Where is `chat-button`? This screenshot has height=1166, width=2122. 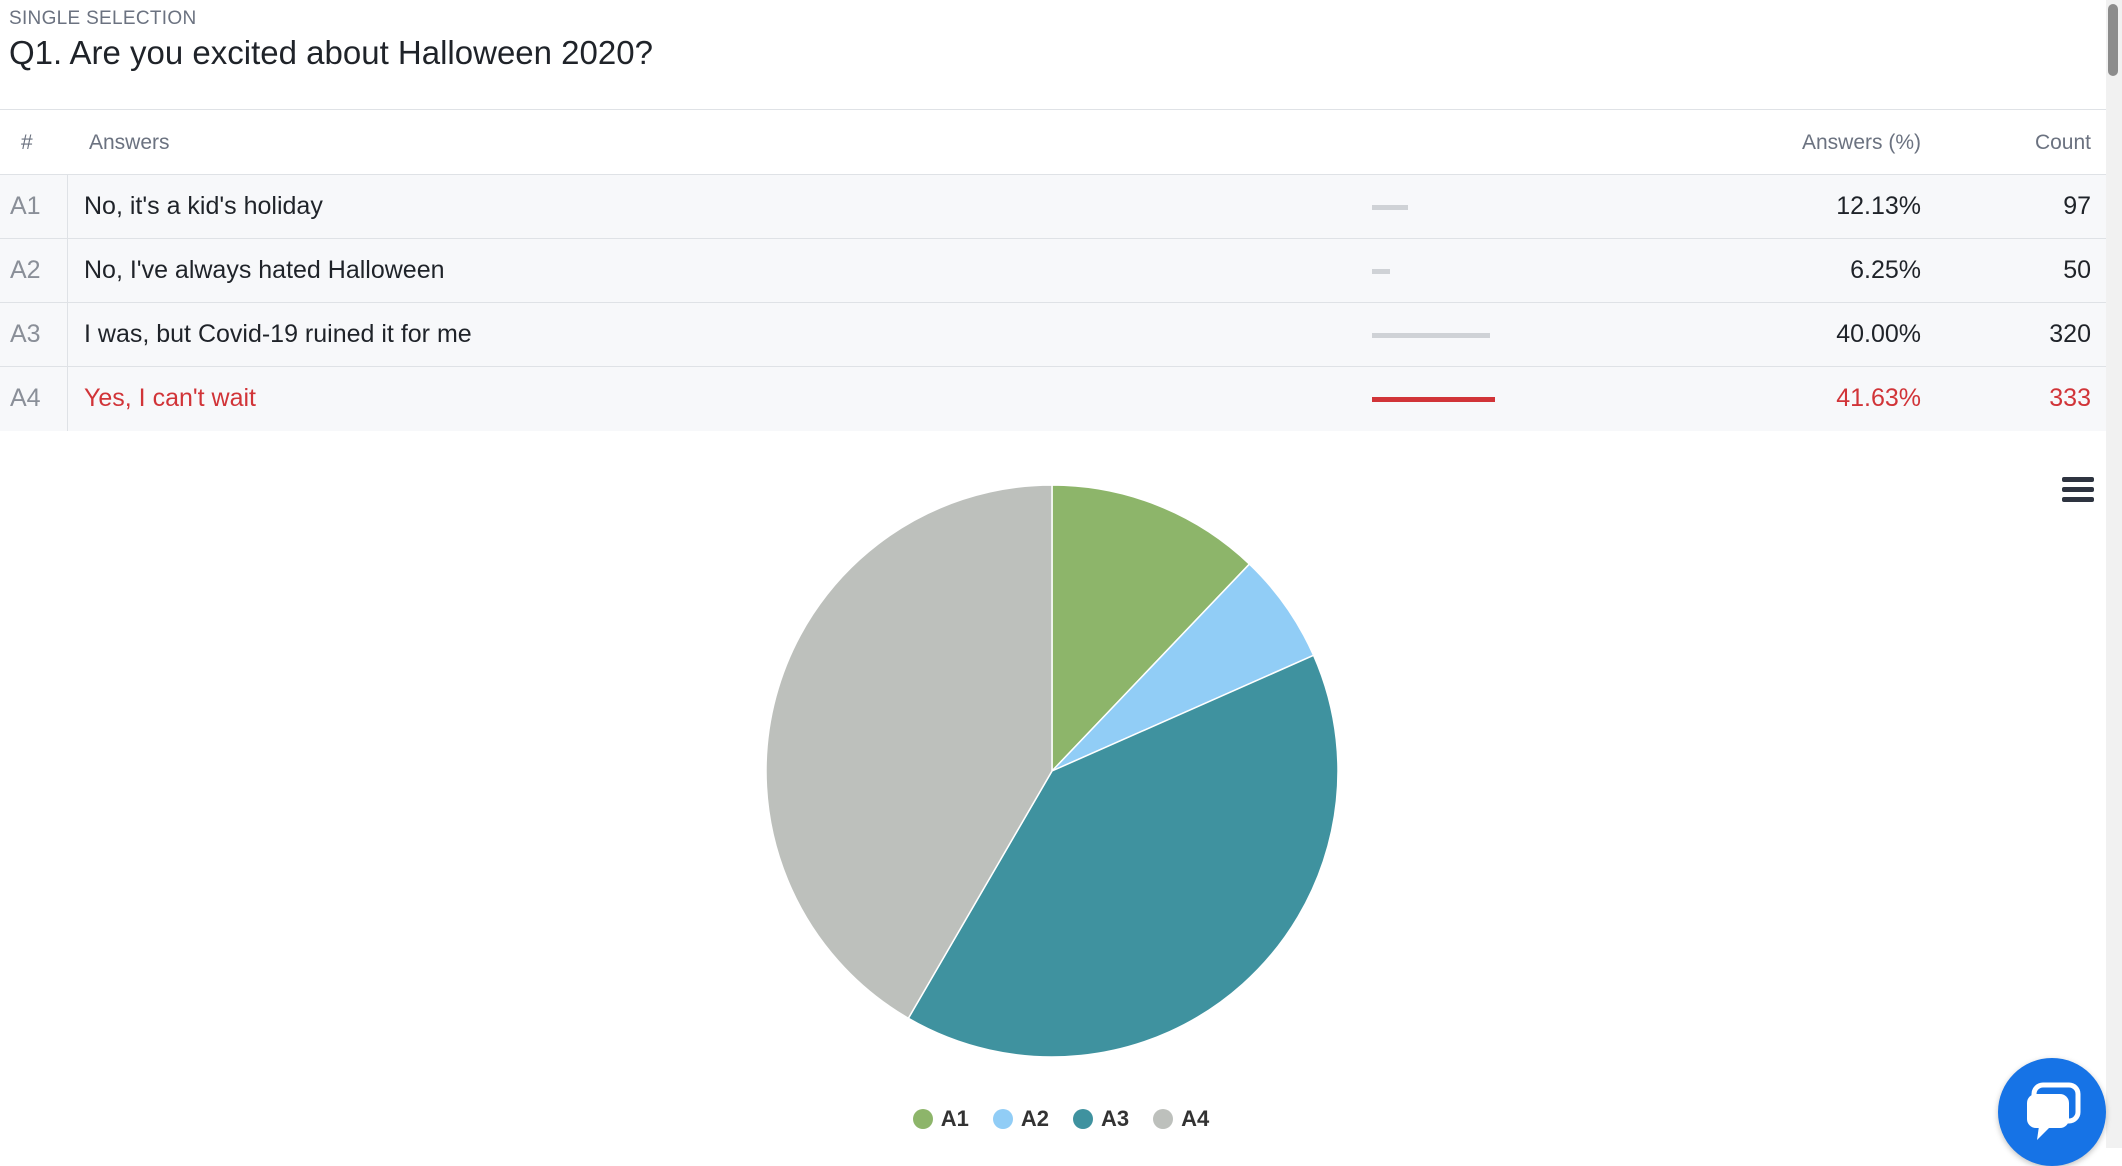
chat-button is located at coordinates (2052, 1112).